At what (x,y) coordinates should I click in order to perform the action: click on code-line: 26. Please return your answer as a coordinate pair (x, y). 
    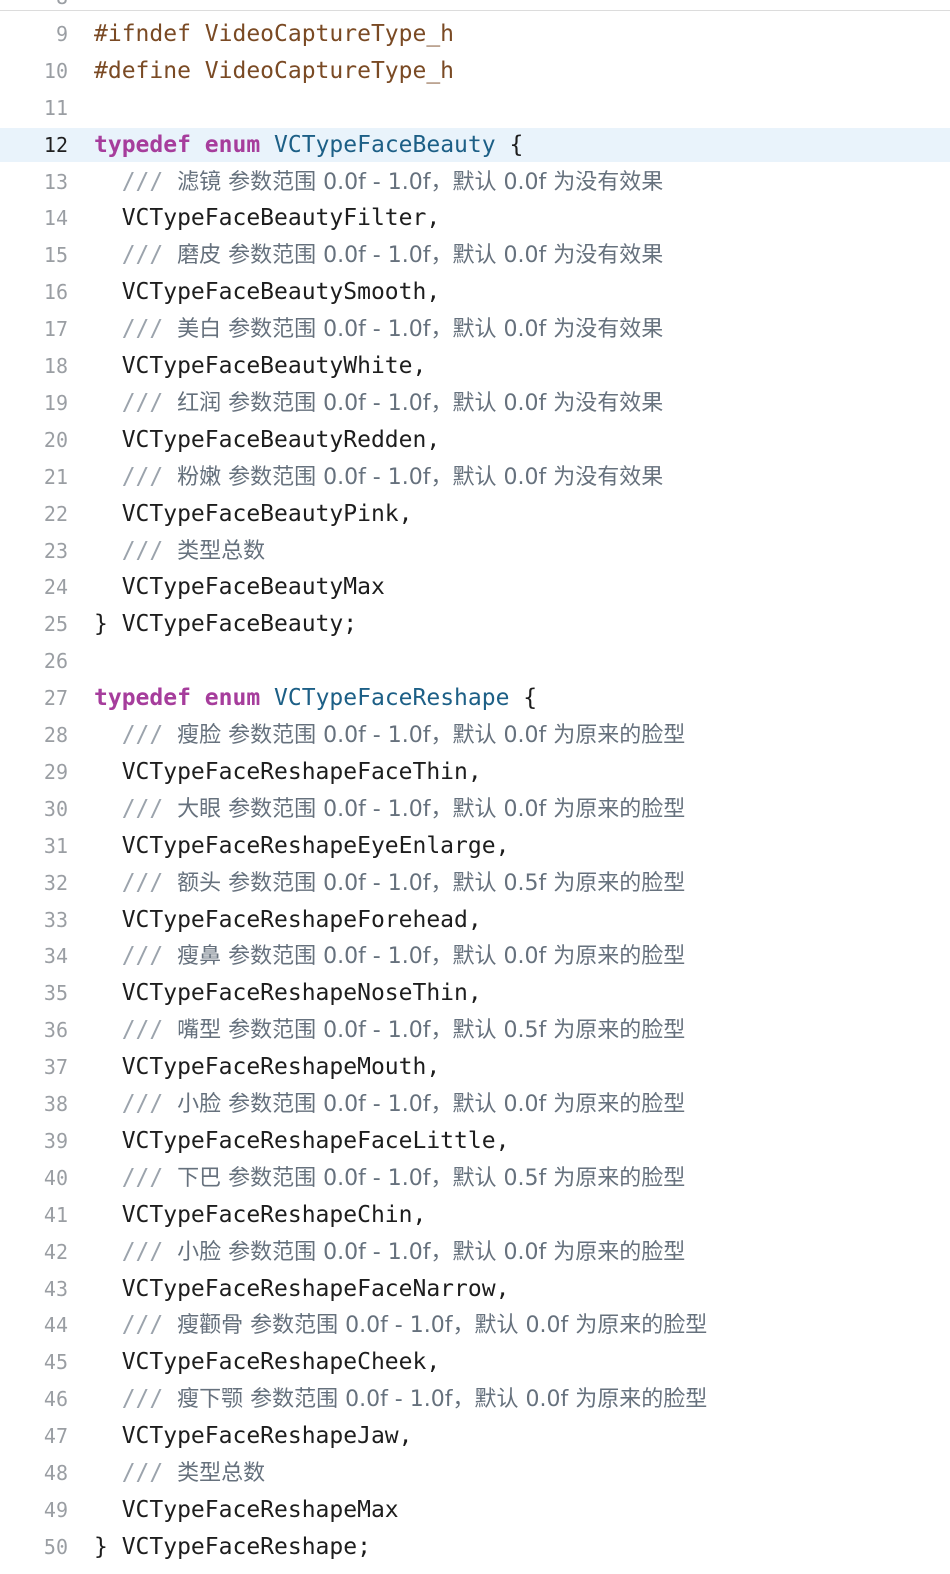
    Looking at the image, I should click on (475, 661).